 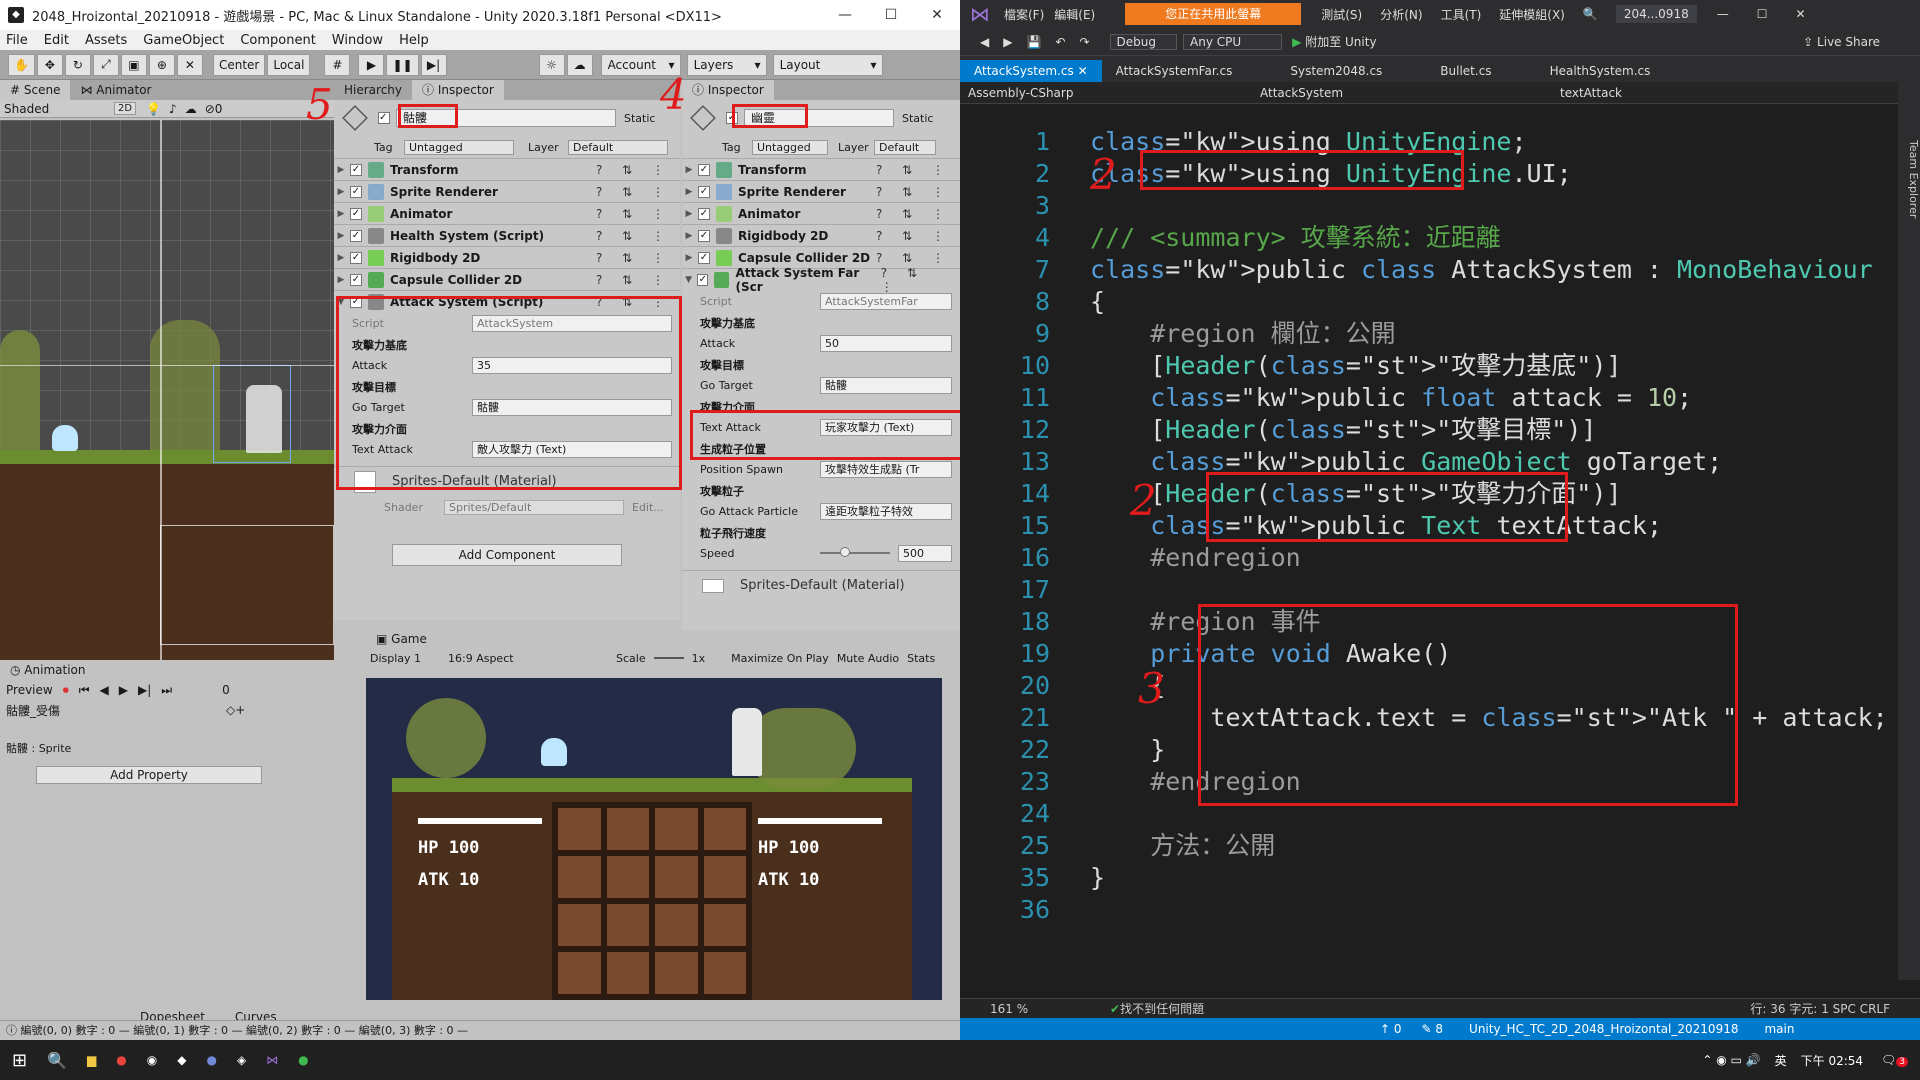 I want to click on code-line: 16 #endregion, so click(x=1430, y=558).